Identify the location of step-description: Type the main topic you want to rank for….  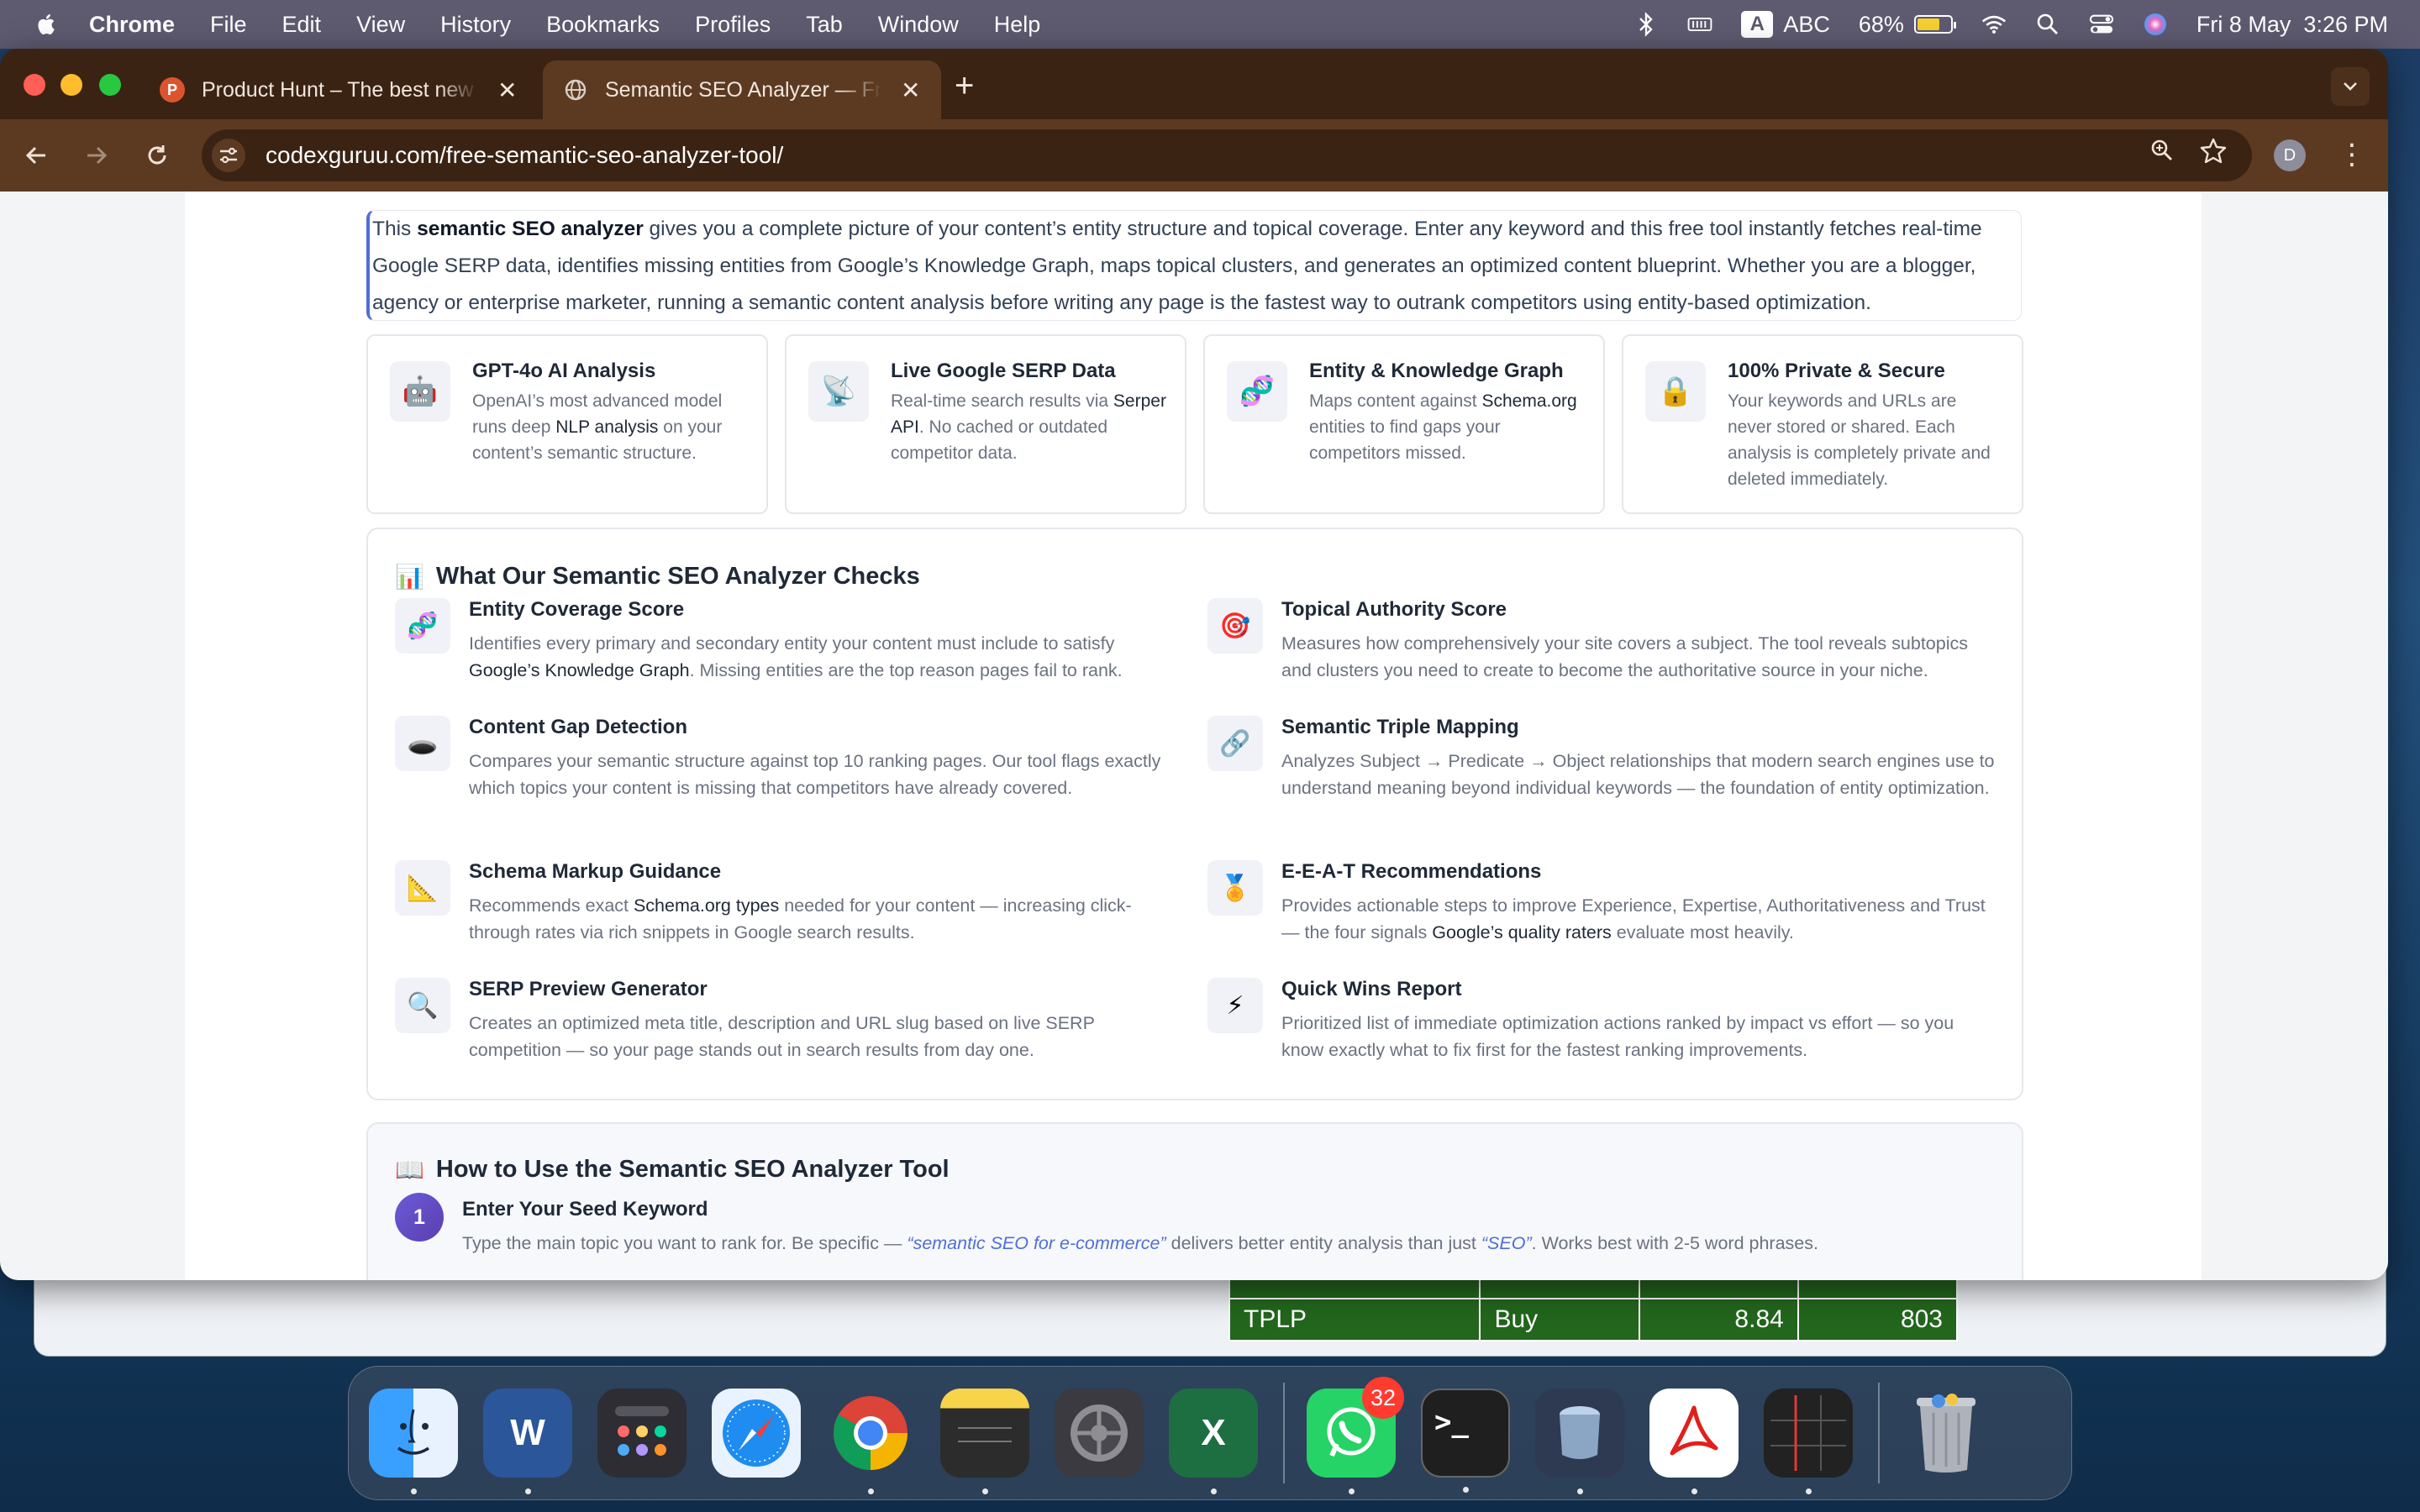
(1140, 1243).